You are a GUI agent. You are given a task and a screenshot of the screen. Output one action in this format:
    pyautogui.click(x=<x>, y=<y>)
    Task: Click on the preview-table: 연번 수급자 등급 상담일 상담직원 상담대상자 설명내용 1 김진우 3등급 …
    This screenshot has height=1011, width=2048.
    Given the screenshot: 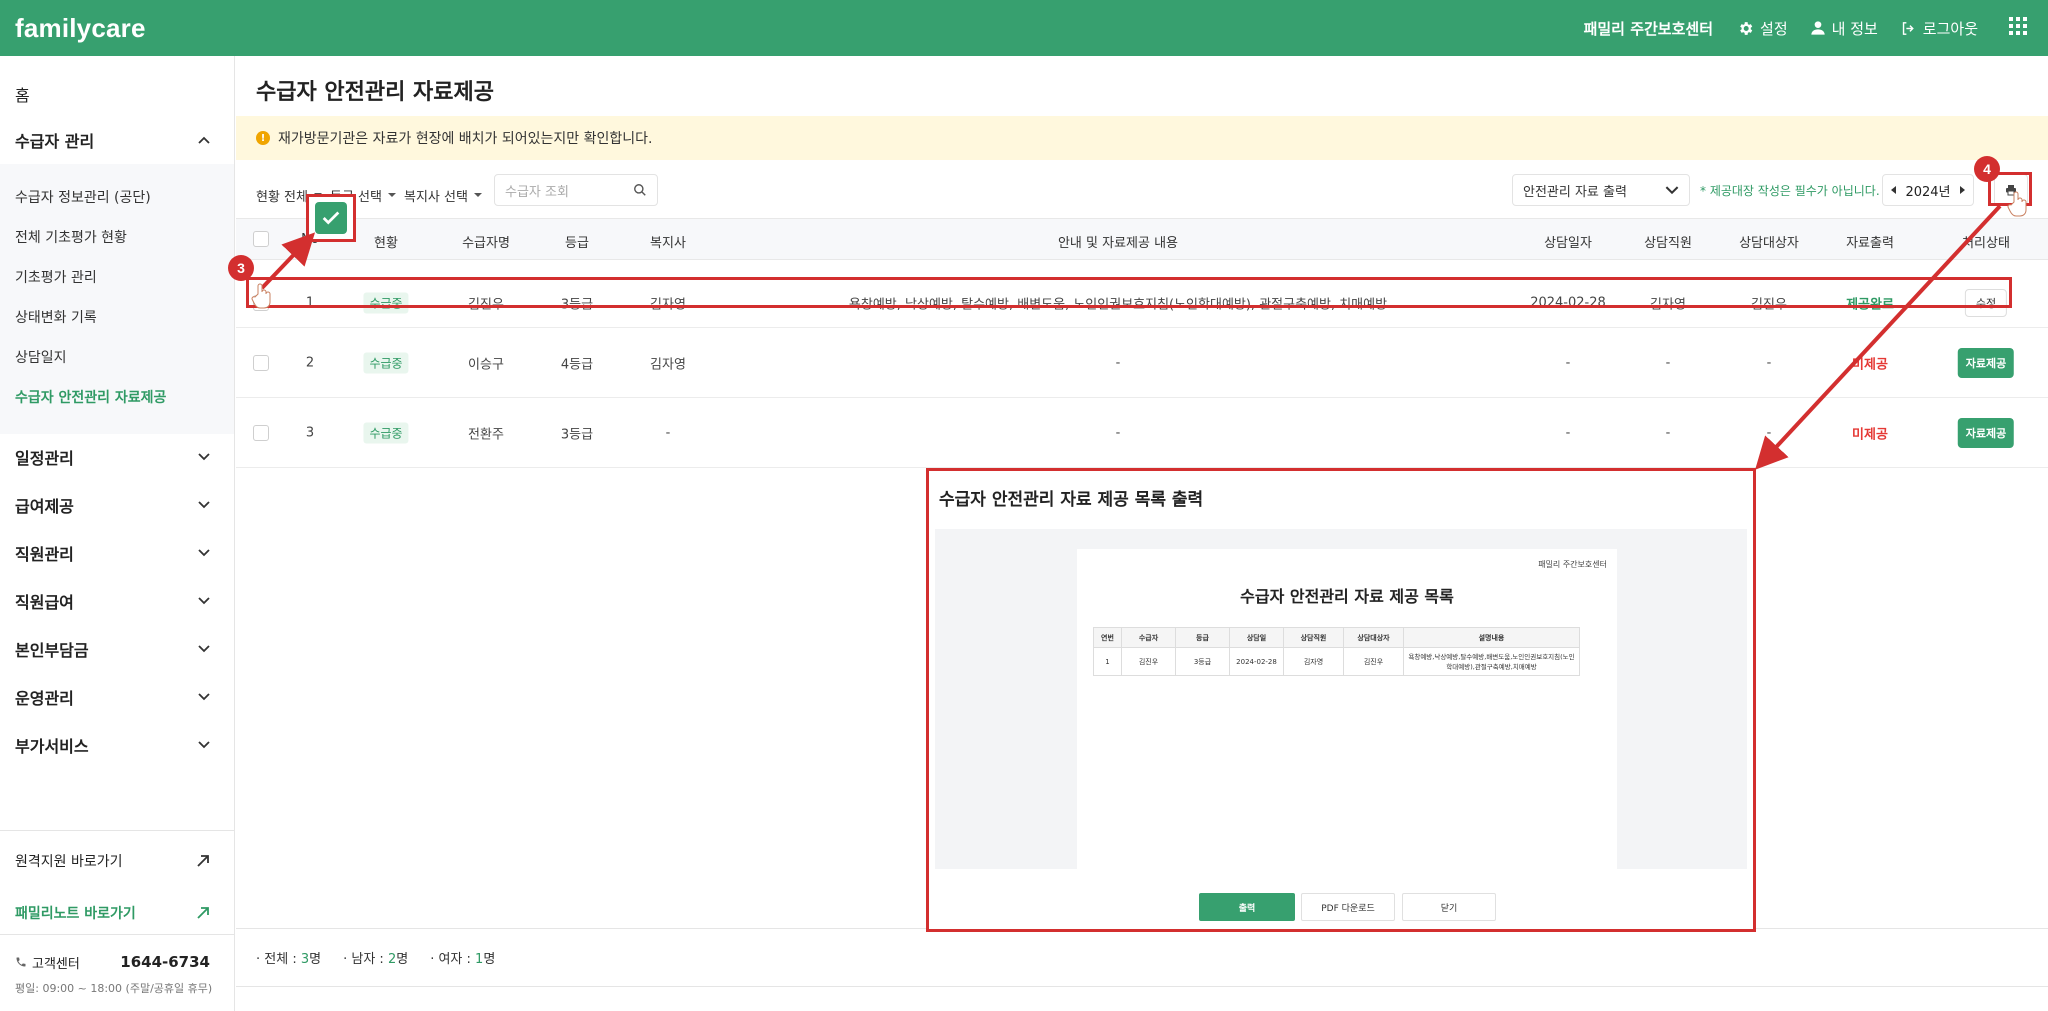 What is the action you would take?
    pyautogui.click(x=1336, y=651)
    